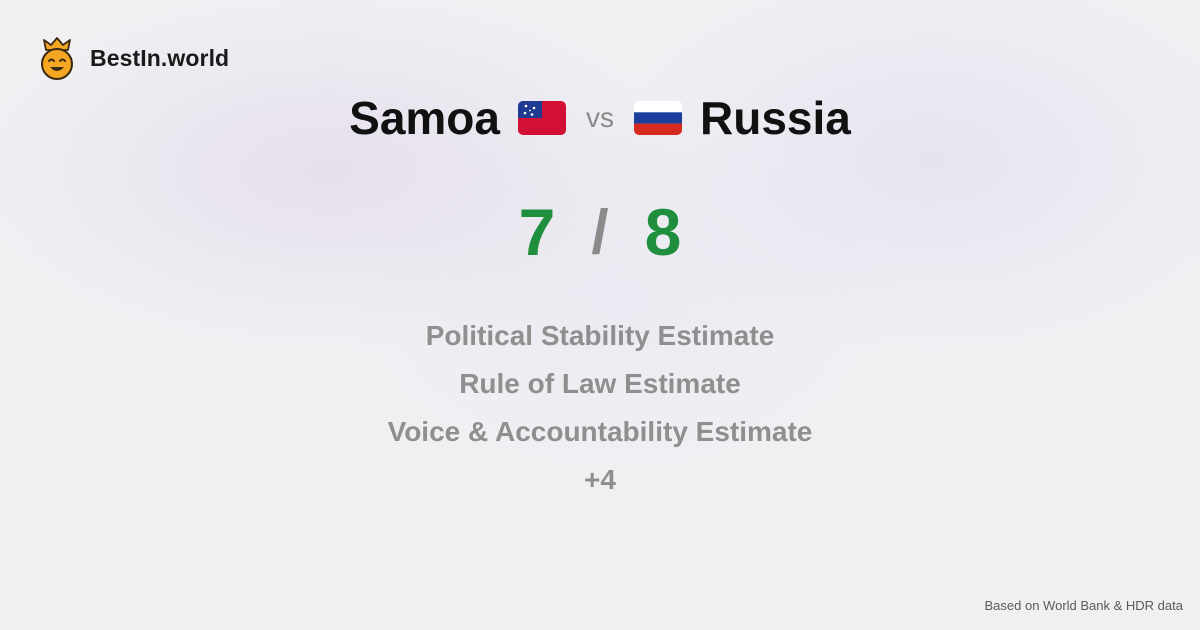 This screenshot has width=1200, height=630. I want to click on right-score: 8, so click(663, 232).